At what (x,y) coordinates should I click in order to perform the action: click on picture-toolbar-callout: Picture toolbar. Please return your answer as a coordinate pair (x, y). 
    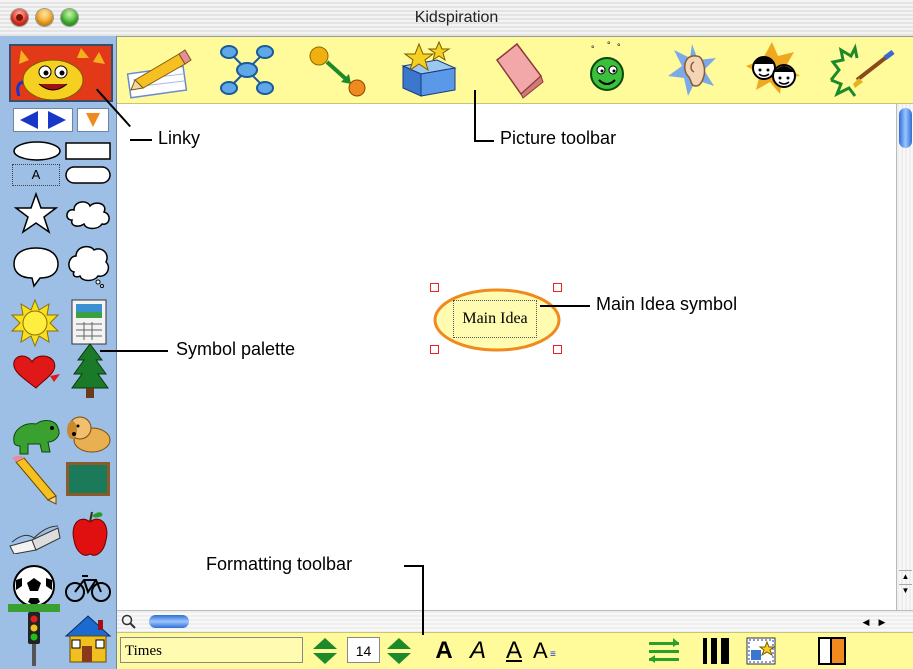
    Looking at the image, I should click on (558, 138).